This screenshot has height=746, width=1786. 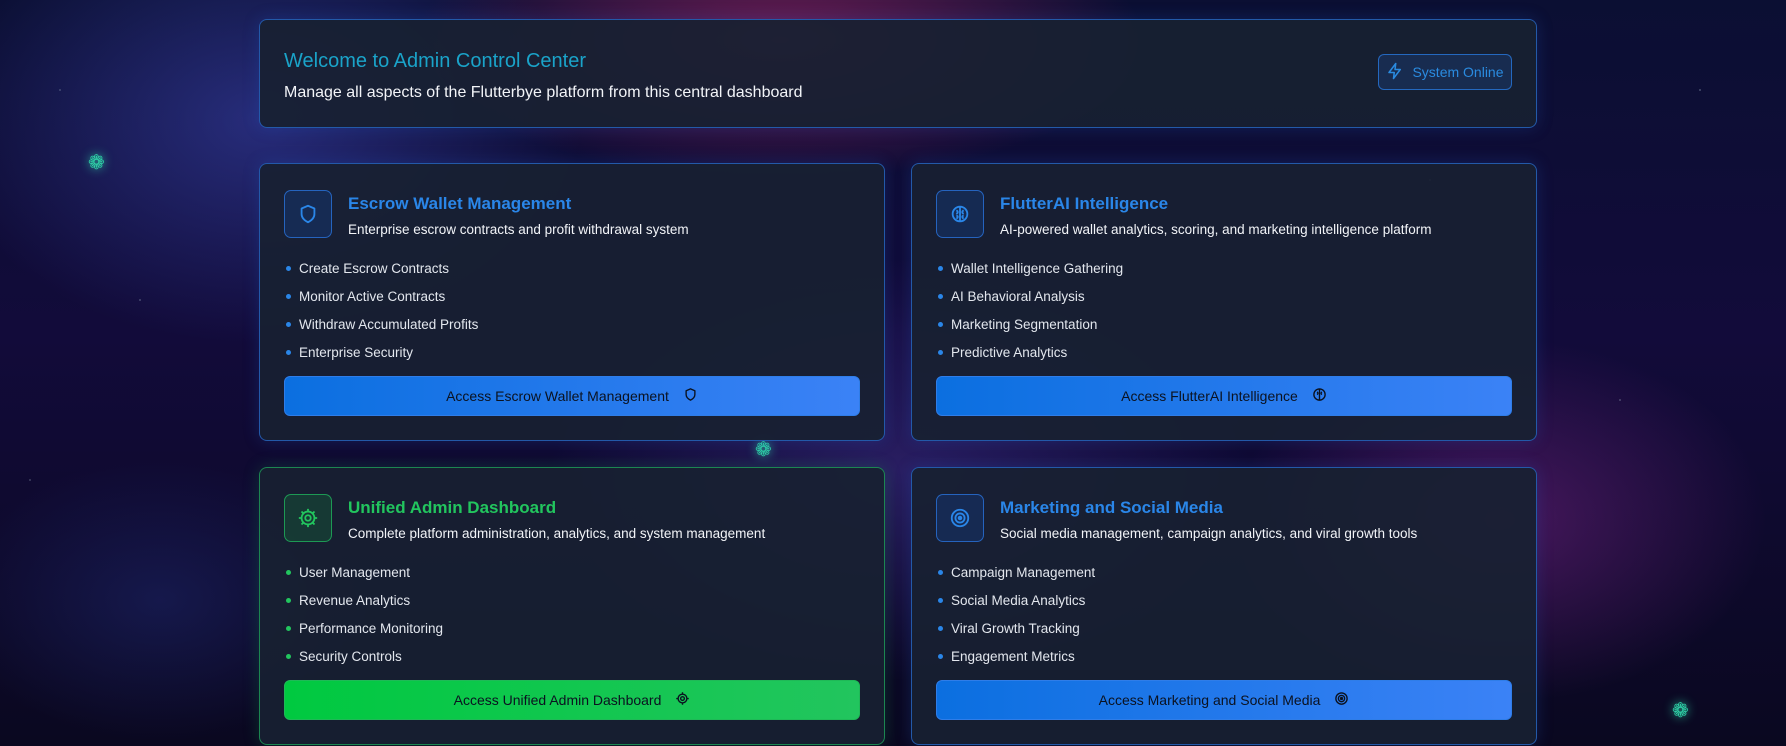 What do you see at coordinates (1395, 72) in the screenshot?
I see `lightning-icon` at bounding box center [1395, 72].